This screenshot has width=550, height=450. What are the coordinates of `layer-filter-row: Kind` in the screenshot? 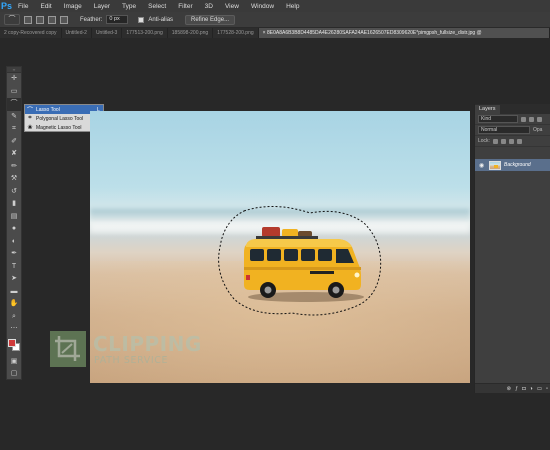 It's located at (512, 119).